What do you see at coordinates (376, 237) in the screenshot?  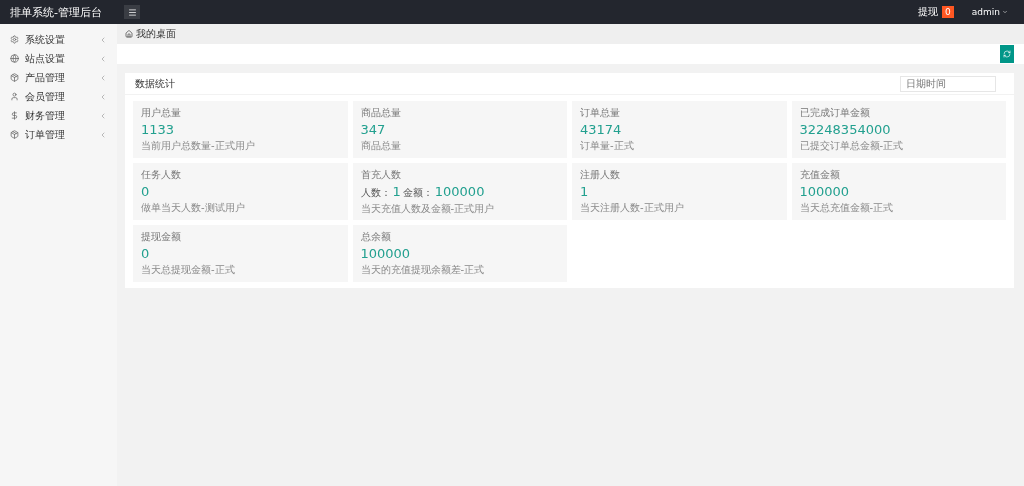 I see `stat-label: 总余额` at bounding box center [376, 237].